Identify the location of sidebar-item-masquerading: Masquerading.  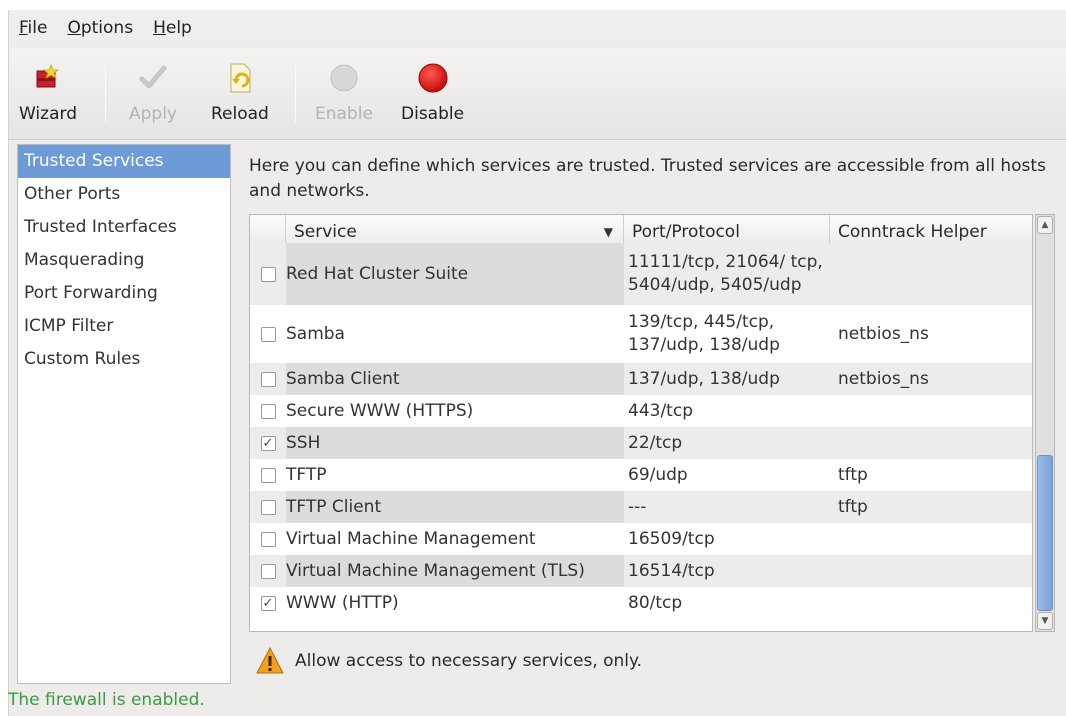
(124, 260).